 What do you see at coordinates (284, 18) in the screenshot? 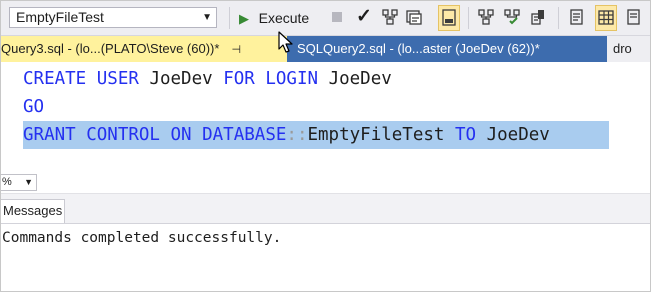
I see `execute-label: Execute` at bounding box center [284, 18].